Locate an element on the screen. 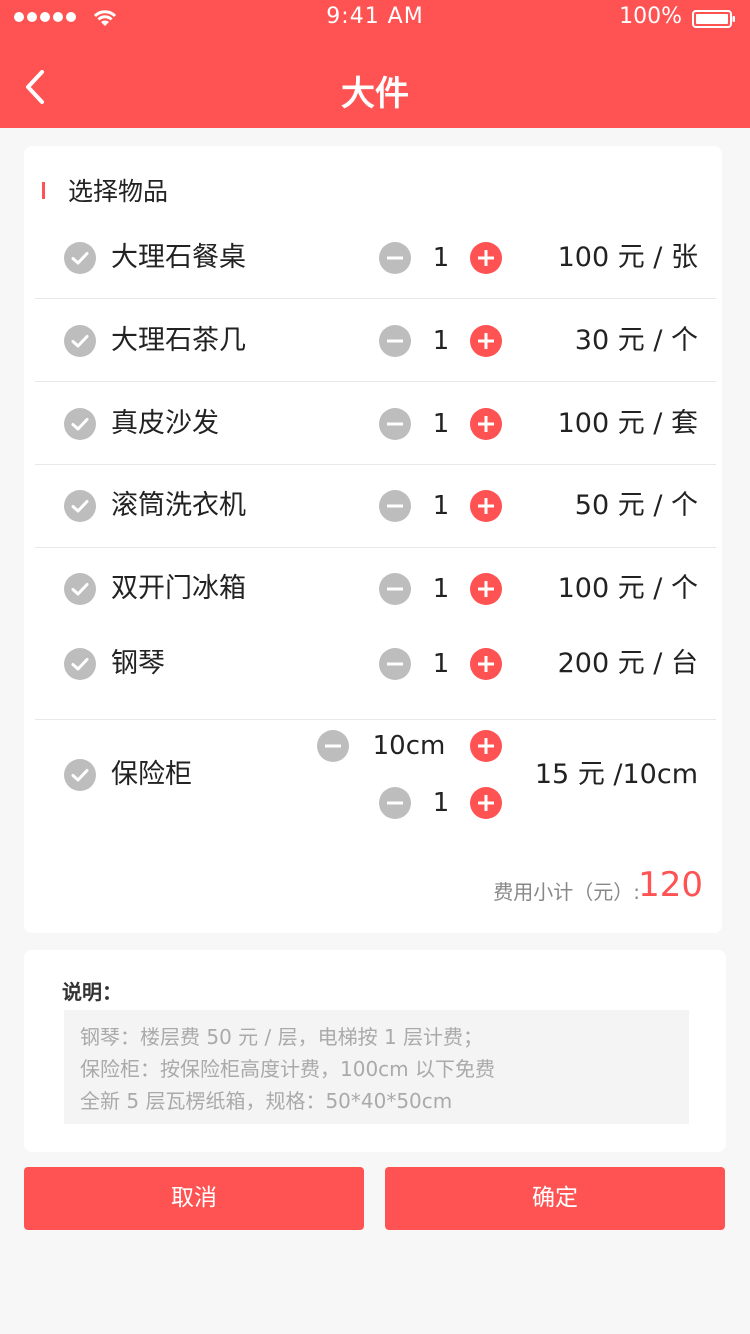 The width and height of the screenshot is (750, 1334). confirm-button: 确定 is located at coordinates (555, 1198).